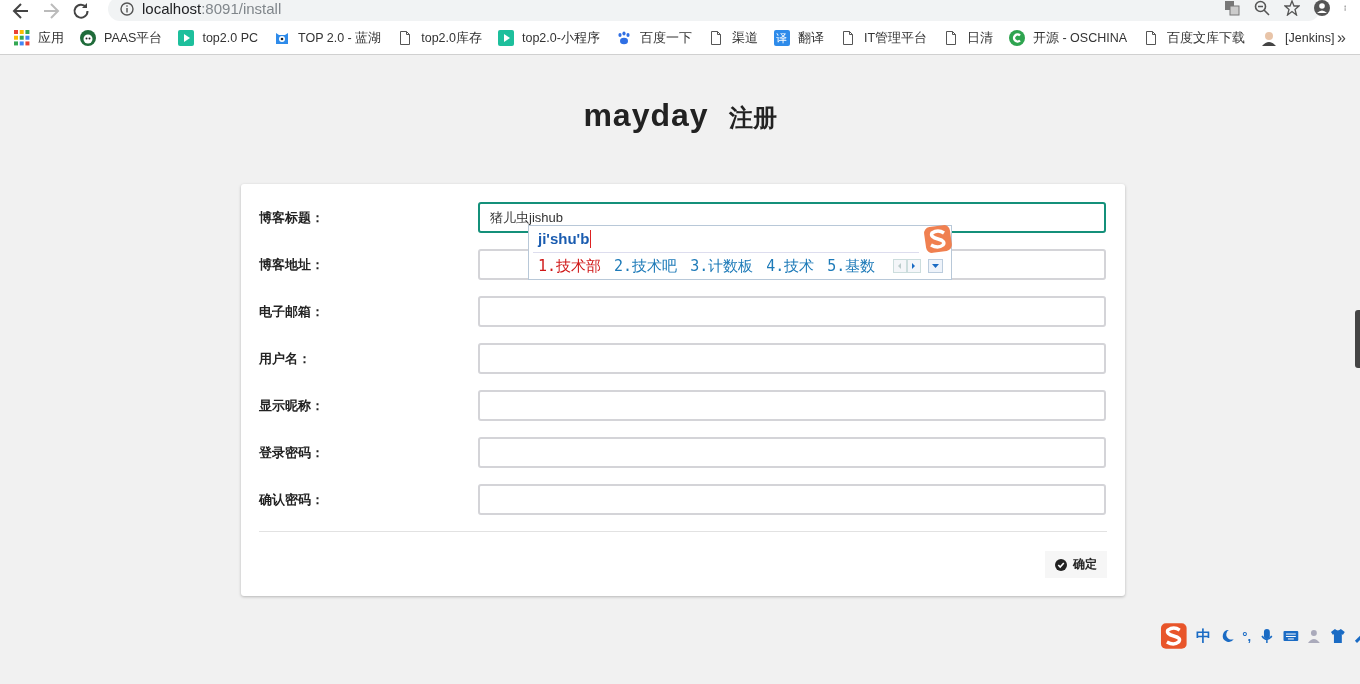  What do you see at coordinates (51, 38) in the screenshot?
I see `bookmark-label: 应用` at bounding box center [51, 38].